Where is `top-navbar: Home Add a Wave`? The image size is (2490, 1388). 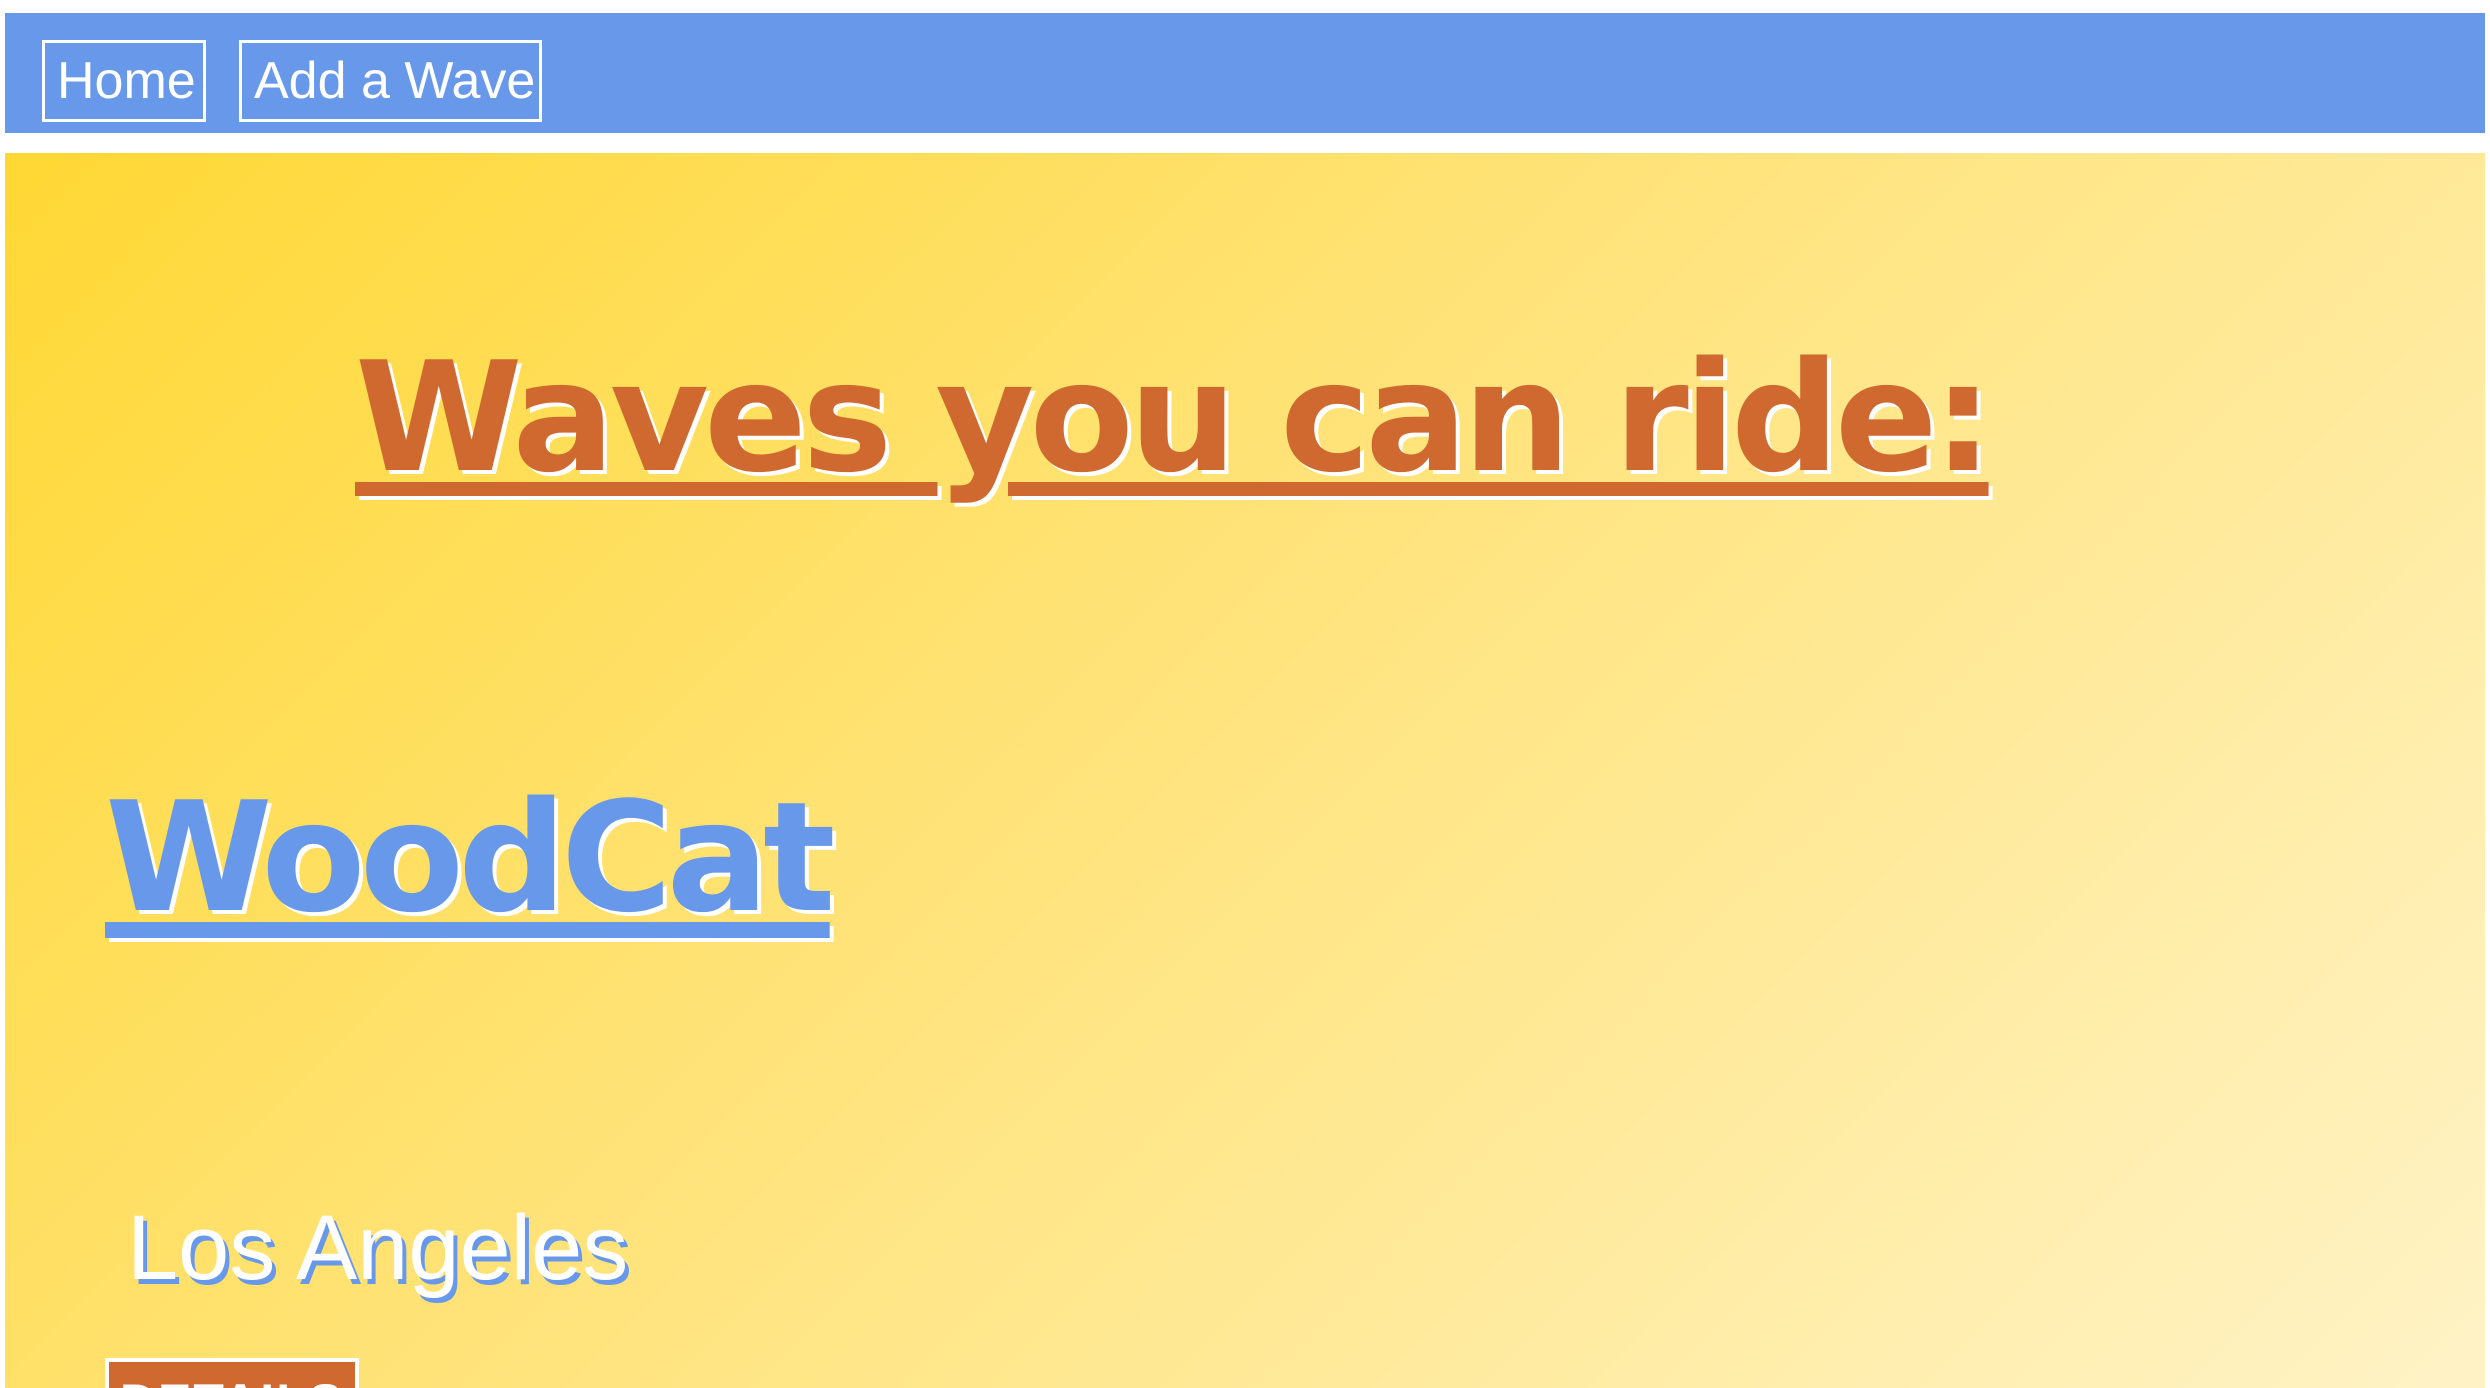 top-navbar: Home Add a Wave is located at coordinates (1245, 73).